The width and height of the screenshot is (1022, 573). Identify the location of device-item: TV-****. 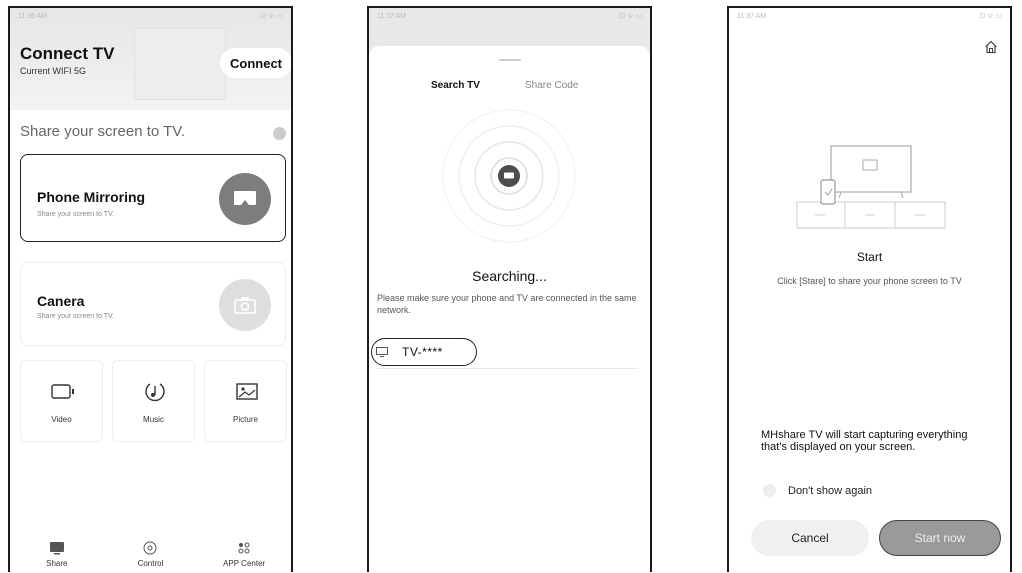
(424, 352).